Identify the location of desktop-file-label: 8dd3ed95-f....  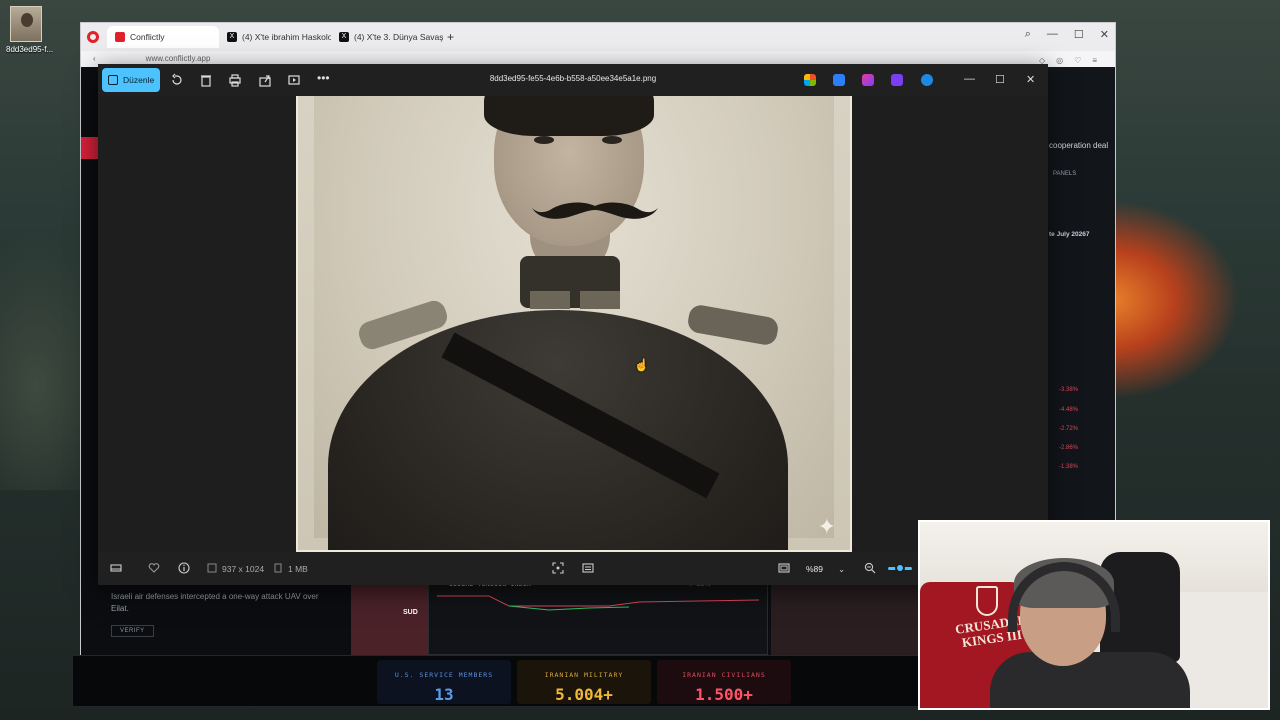
(30, 49).